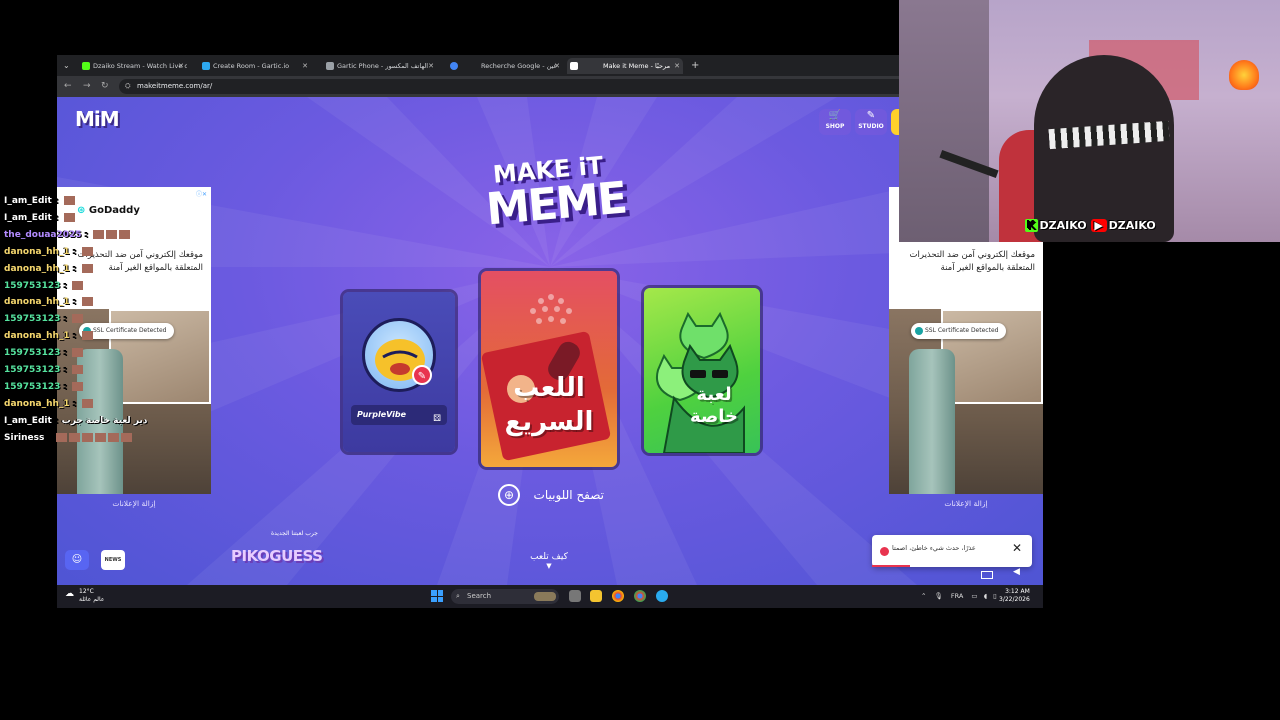 The image size is (1280, 720). Describe the element at coordinates (76, 420) in the screenshot. I see `chat-message: I_am_Edit : دير لعبة خاصة جرب` at that location.